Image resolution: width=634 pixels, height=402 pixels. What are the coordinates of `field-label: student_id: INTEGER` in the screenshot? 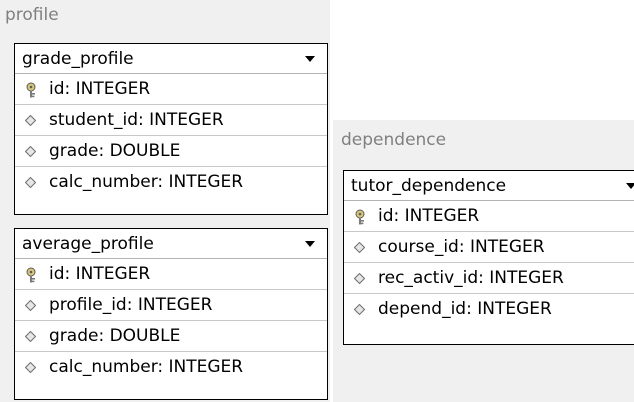 It's located at (136, 120).